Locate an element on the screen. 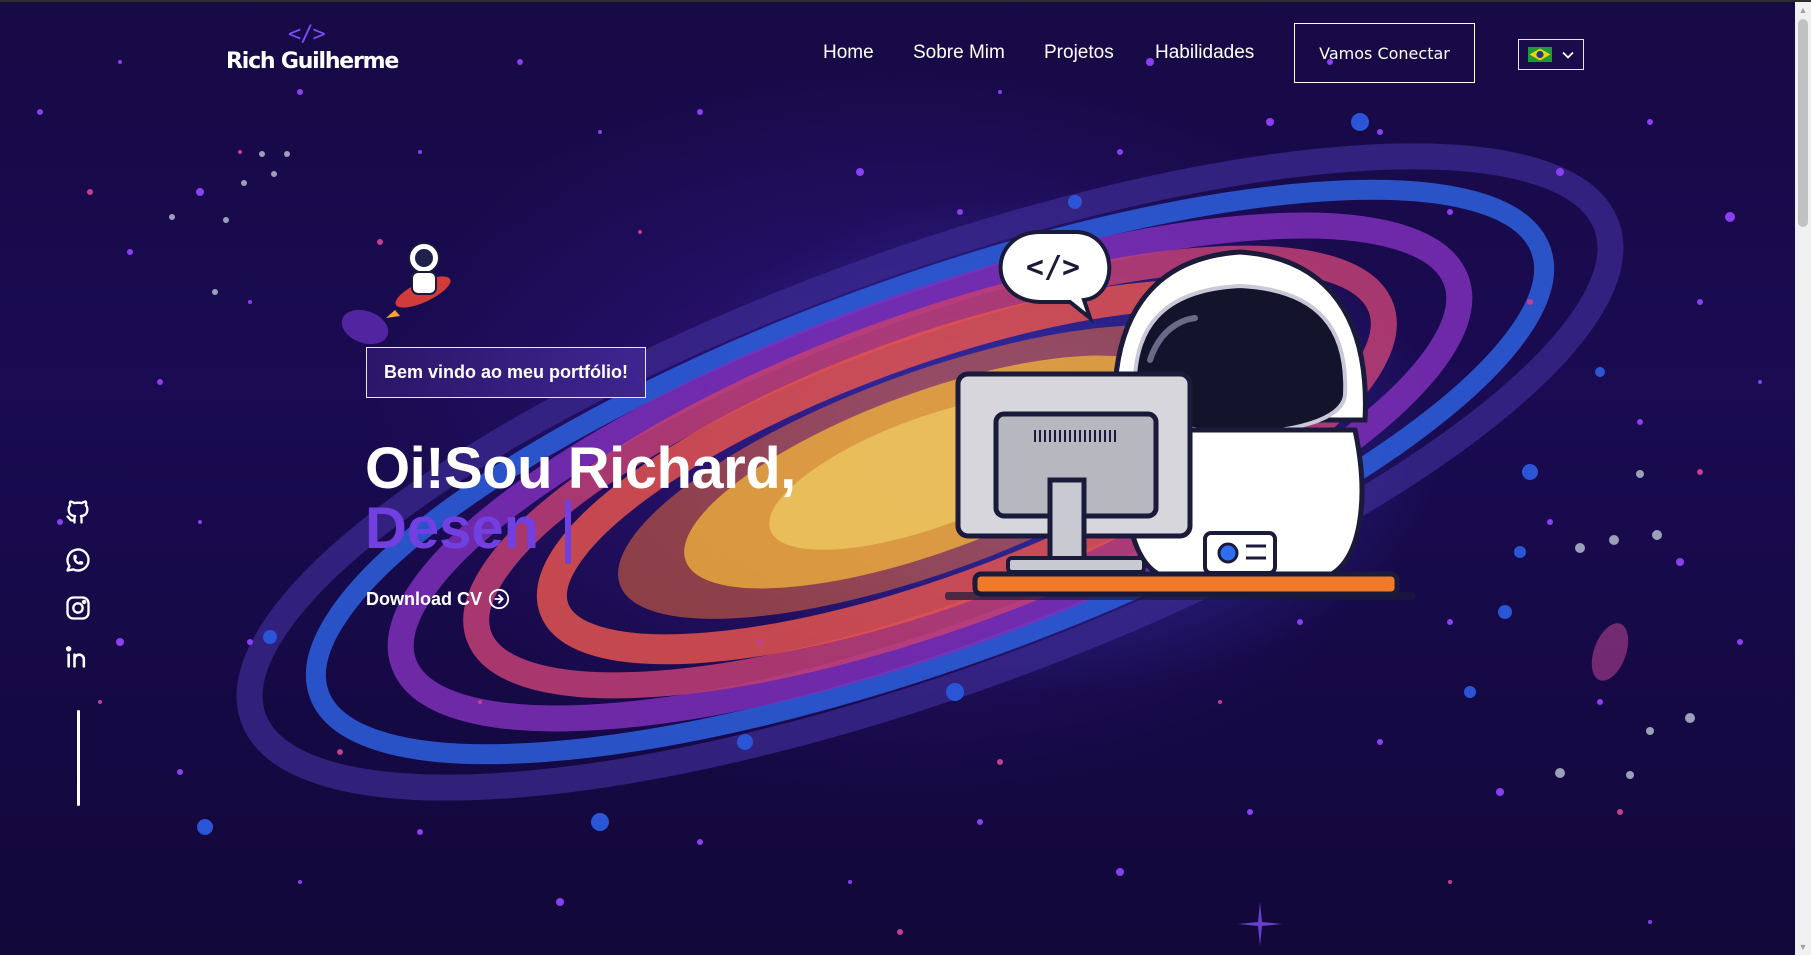 Image resolution: width=1811 pixels, height=955 pixels. page-scrollbar: ▲ ▼ is located at coordinates (1803, 478).